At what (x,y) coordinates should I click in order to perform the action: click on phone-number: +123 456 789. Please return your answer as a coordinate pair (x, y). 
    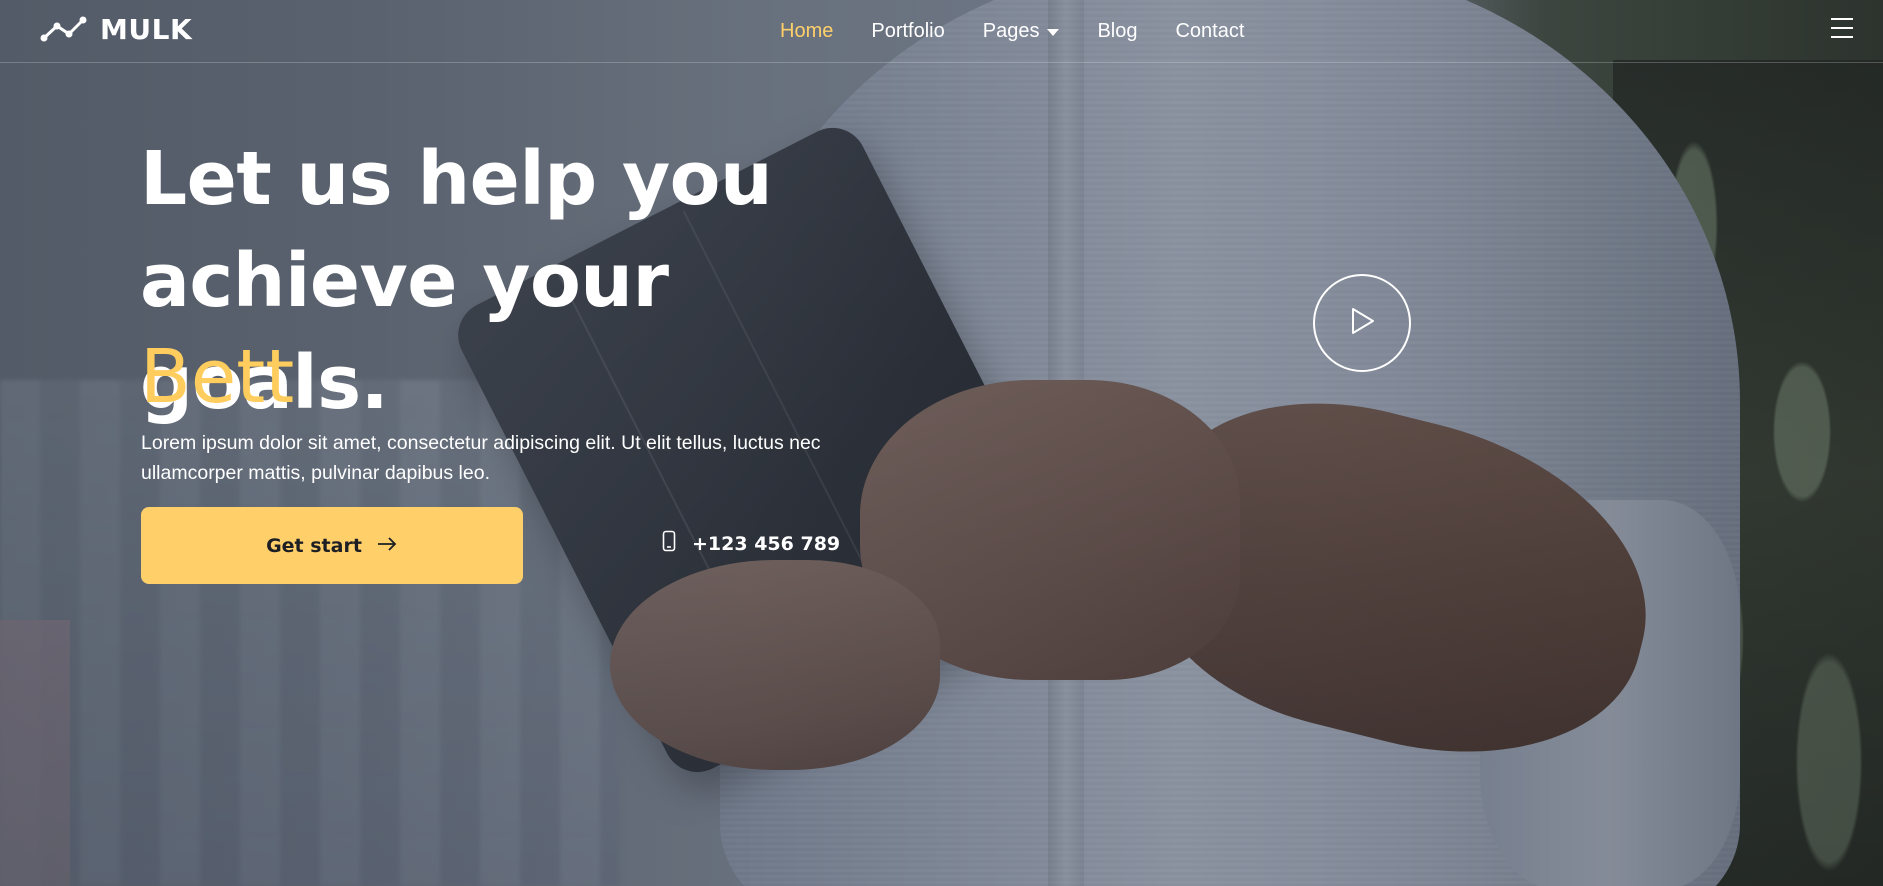
    Looking at the image, I should click on (766, 543).